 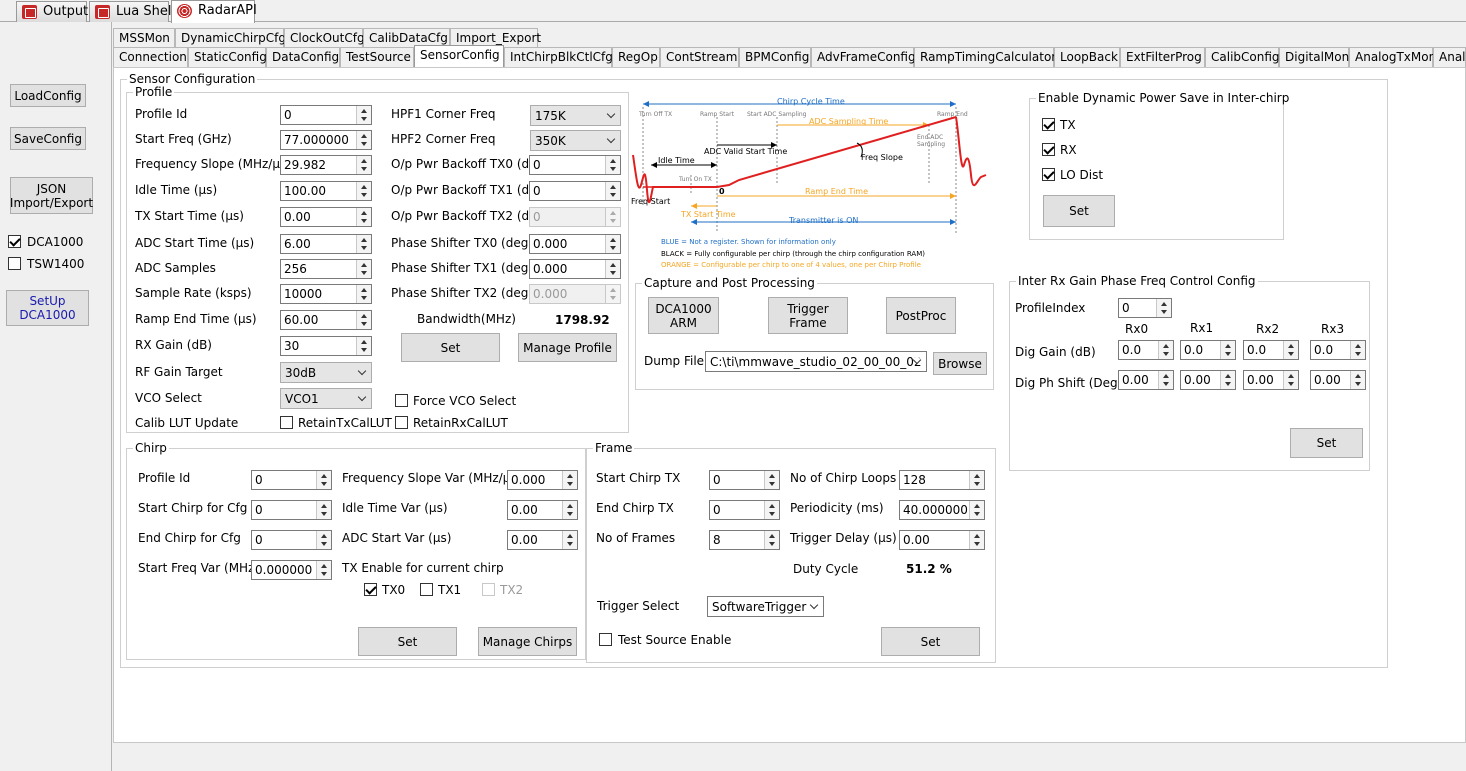 I want to click on trigger-delay-input: 0.00, so click(x=942, y=540).